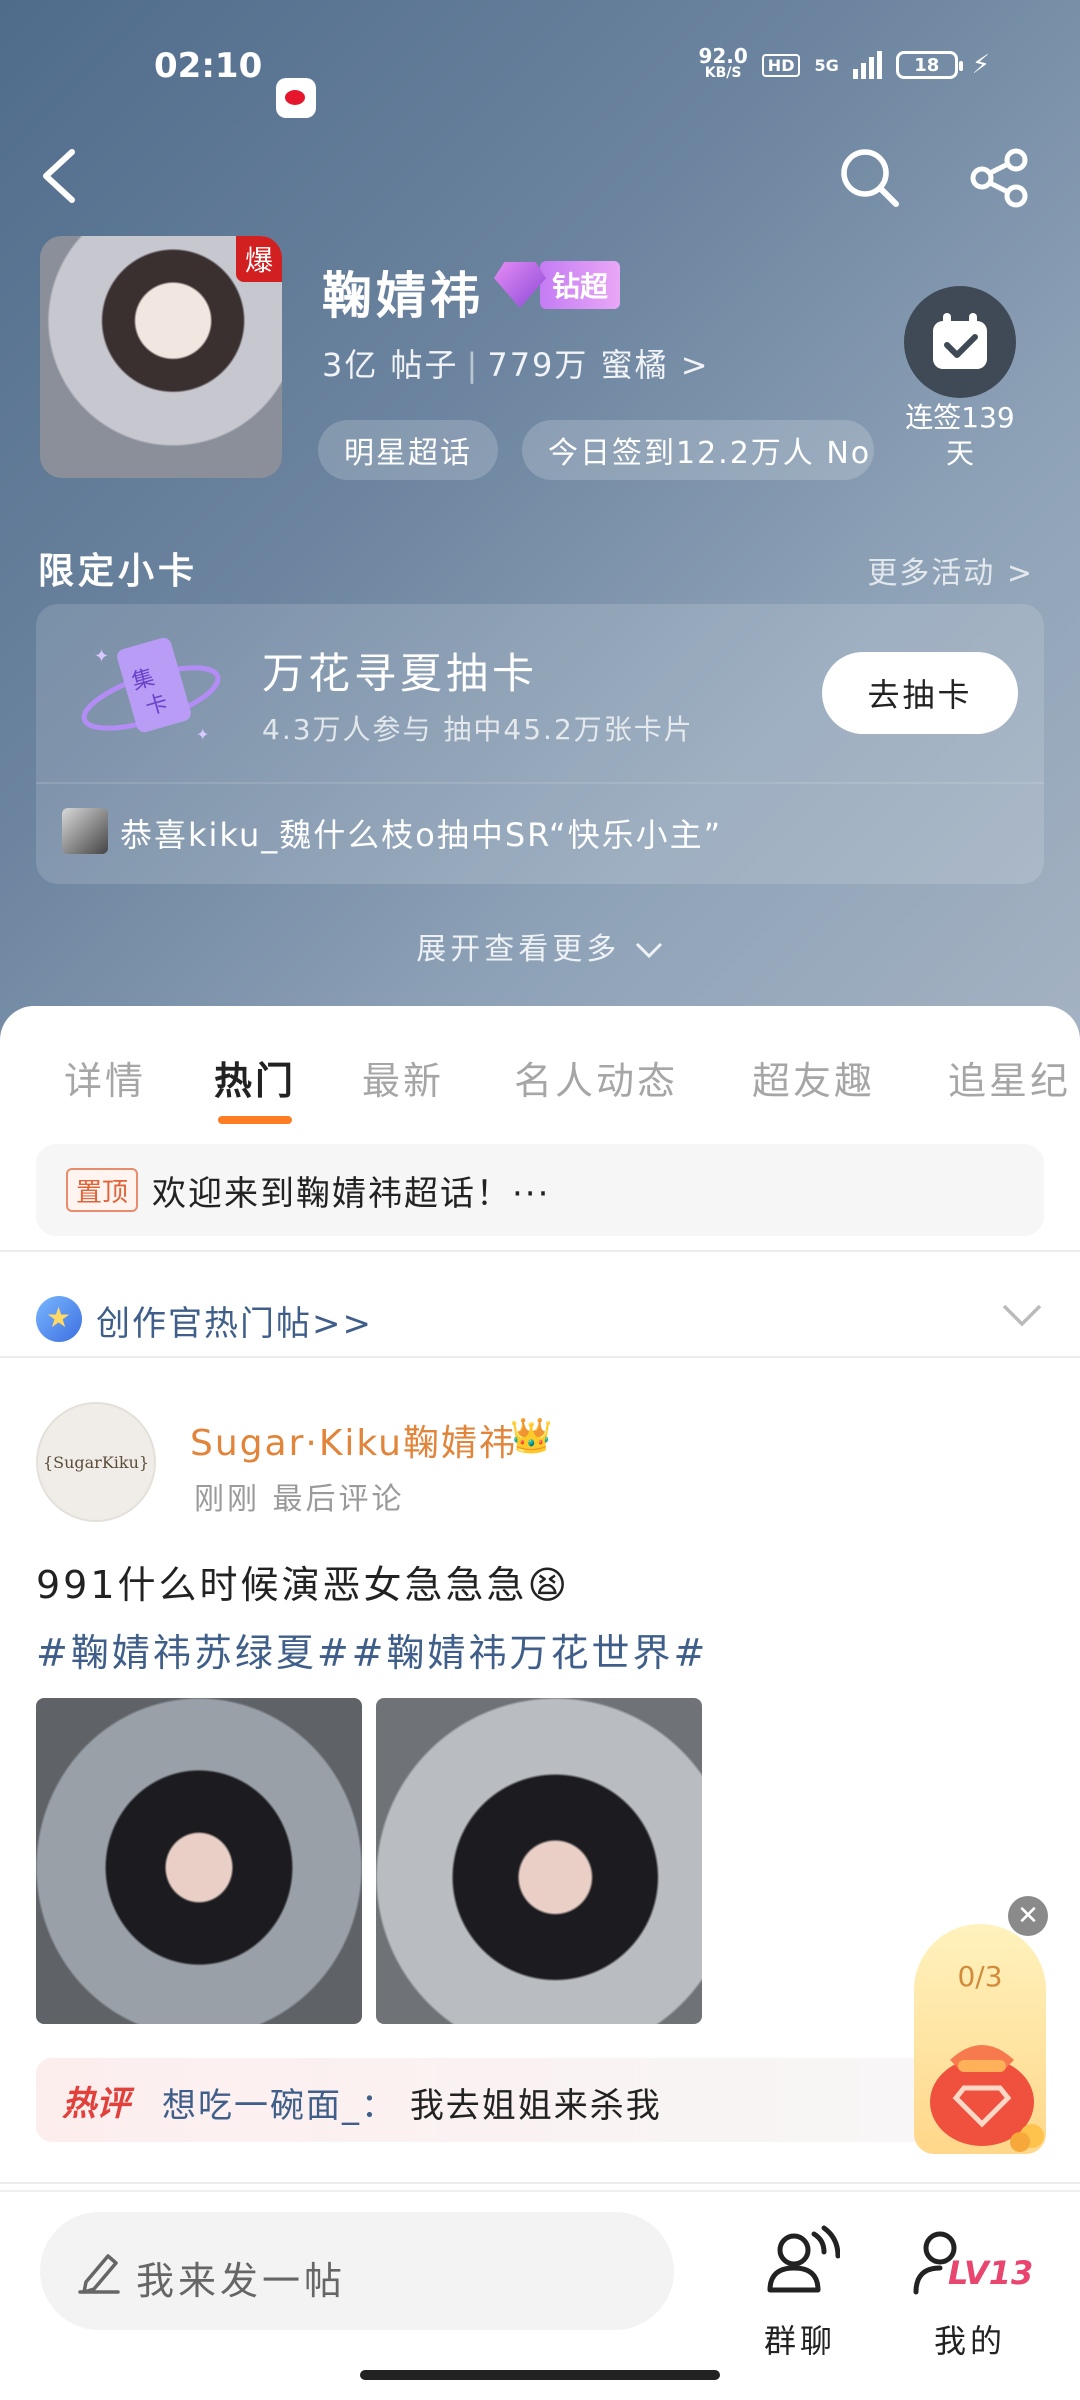  What do you see at coordinates (61, 176) in the screenshot?
I see `back-icon` at bounding box center [61, 176].